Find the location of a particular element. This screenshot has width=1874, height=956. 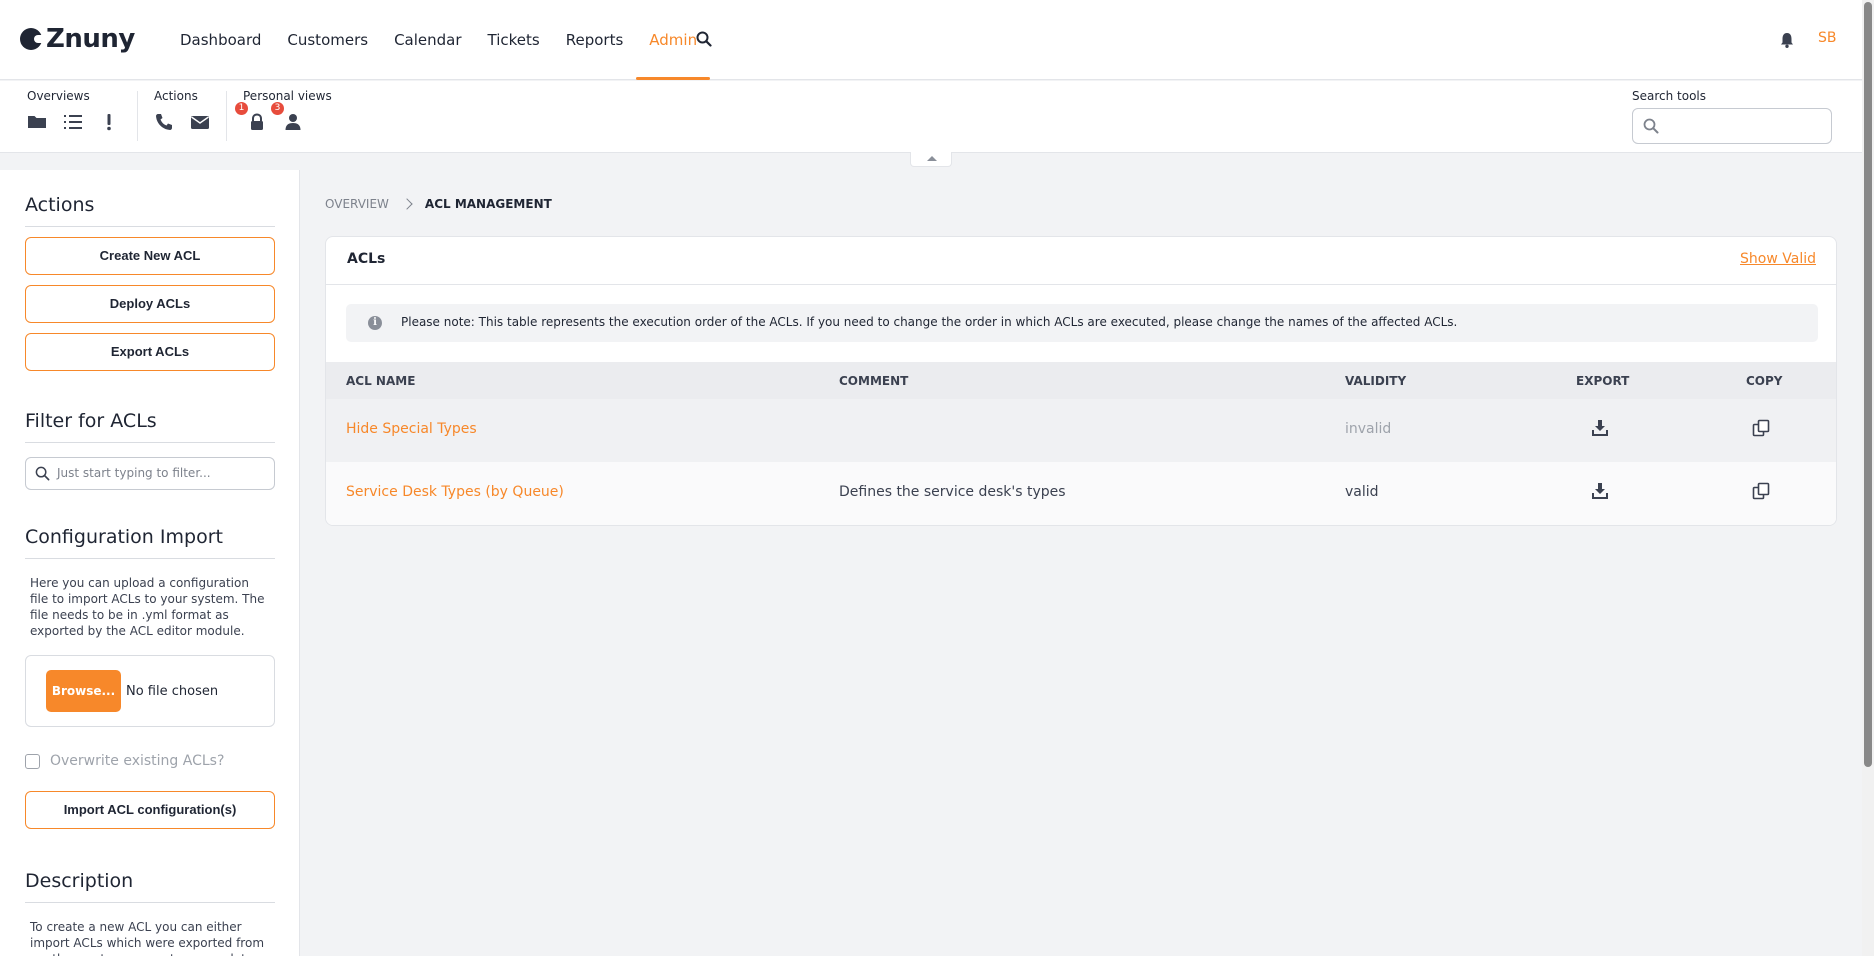

page-scrollbar is located at coordinates (1868, 478).